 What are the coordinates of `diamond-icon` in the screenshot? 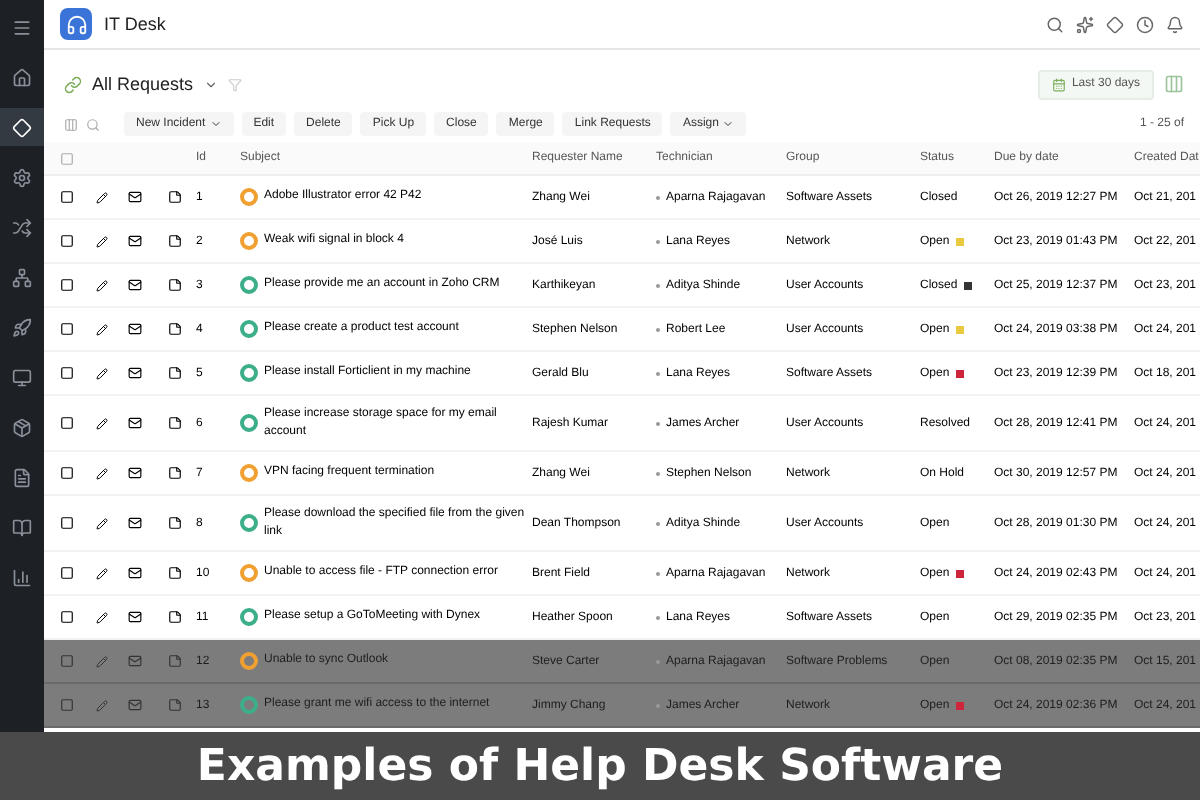 It's located at (1115, 24).